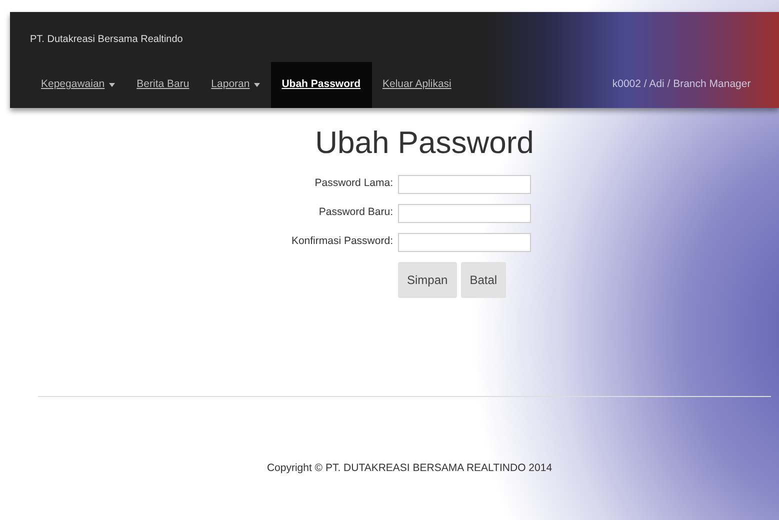  I want to click on field-label: Password Lama:, so click(353, 183).